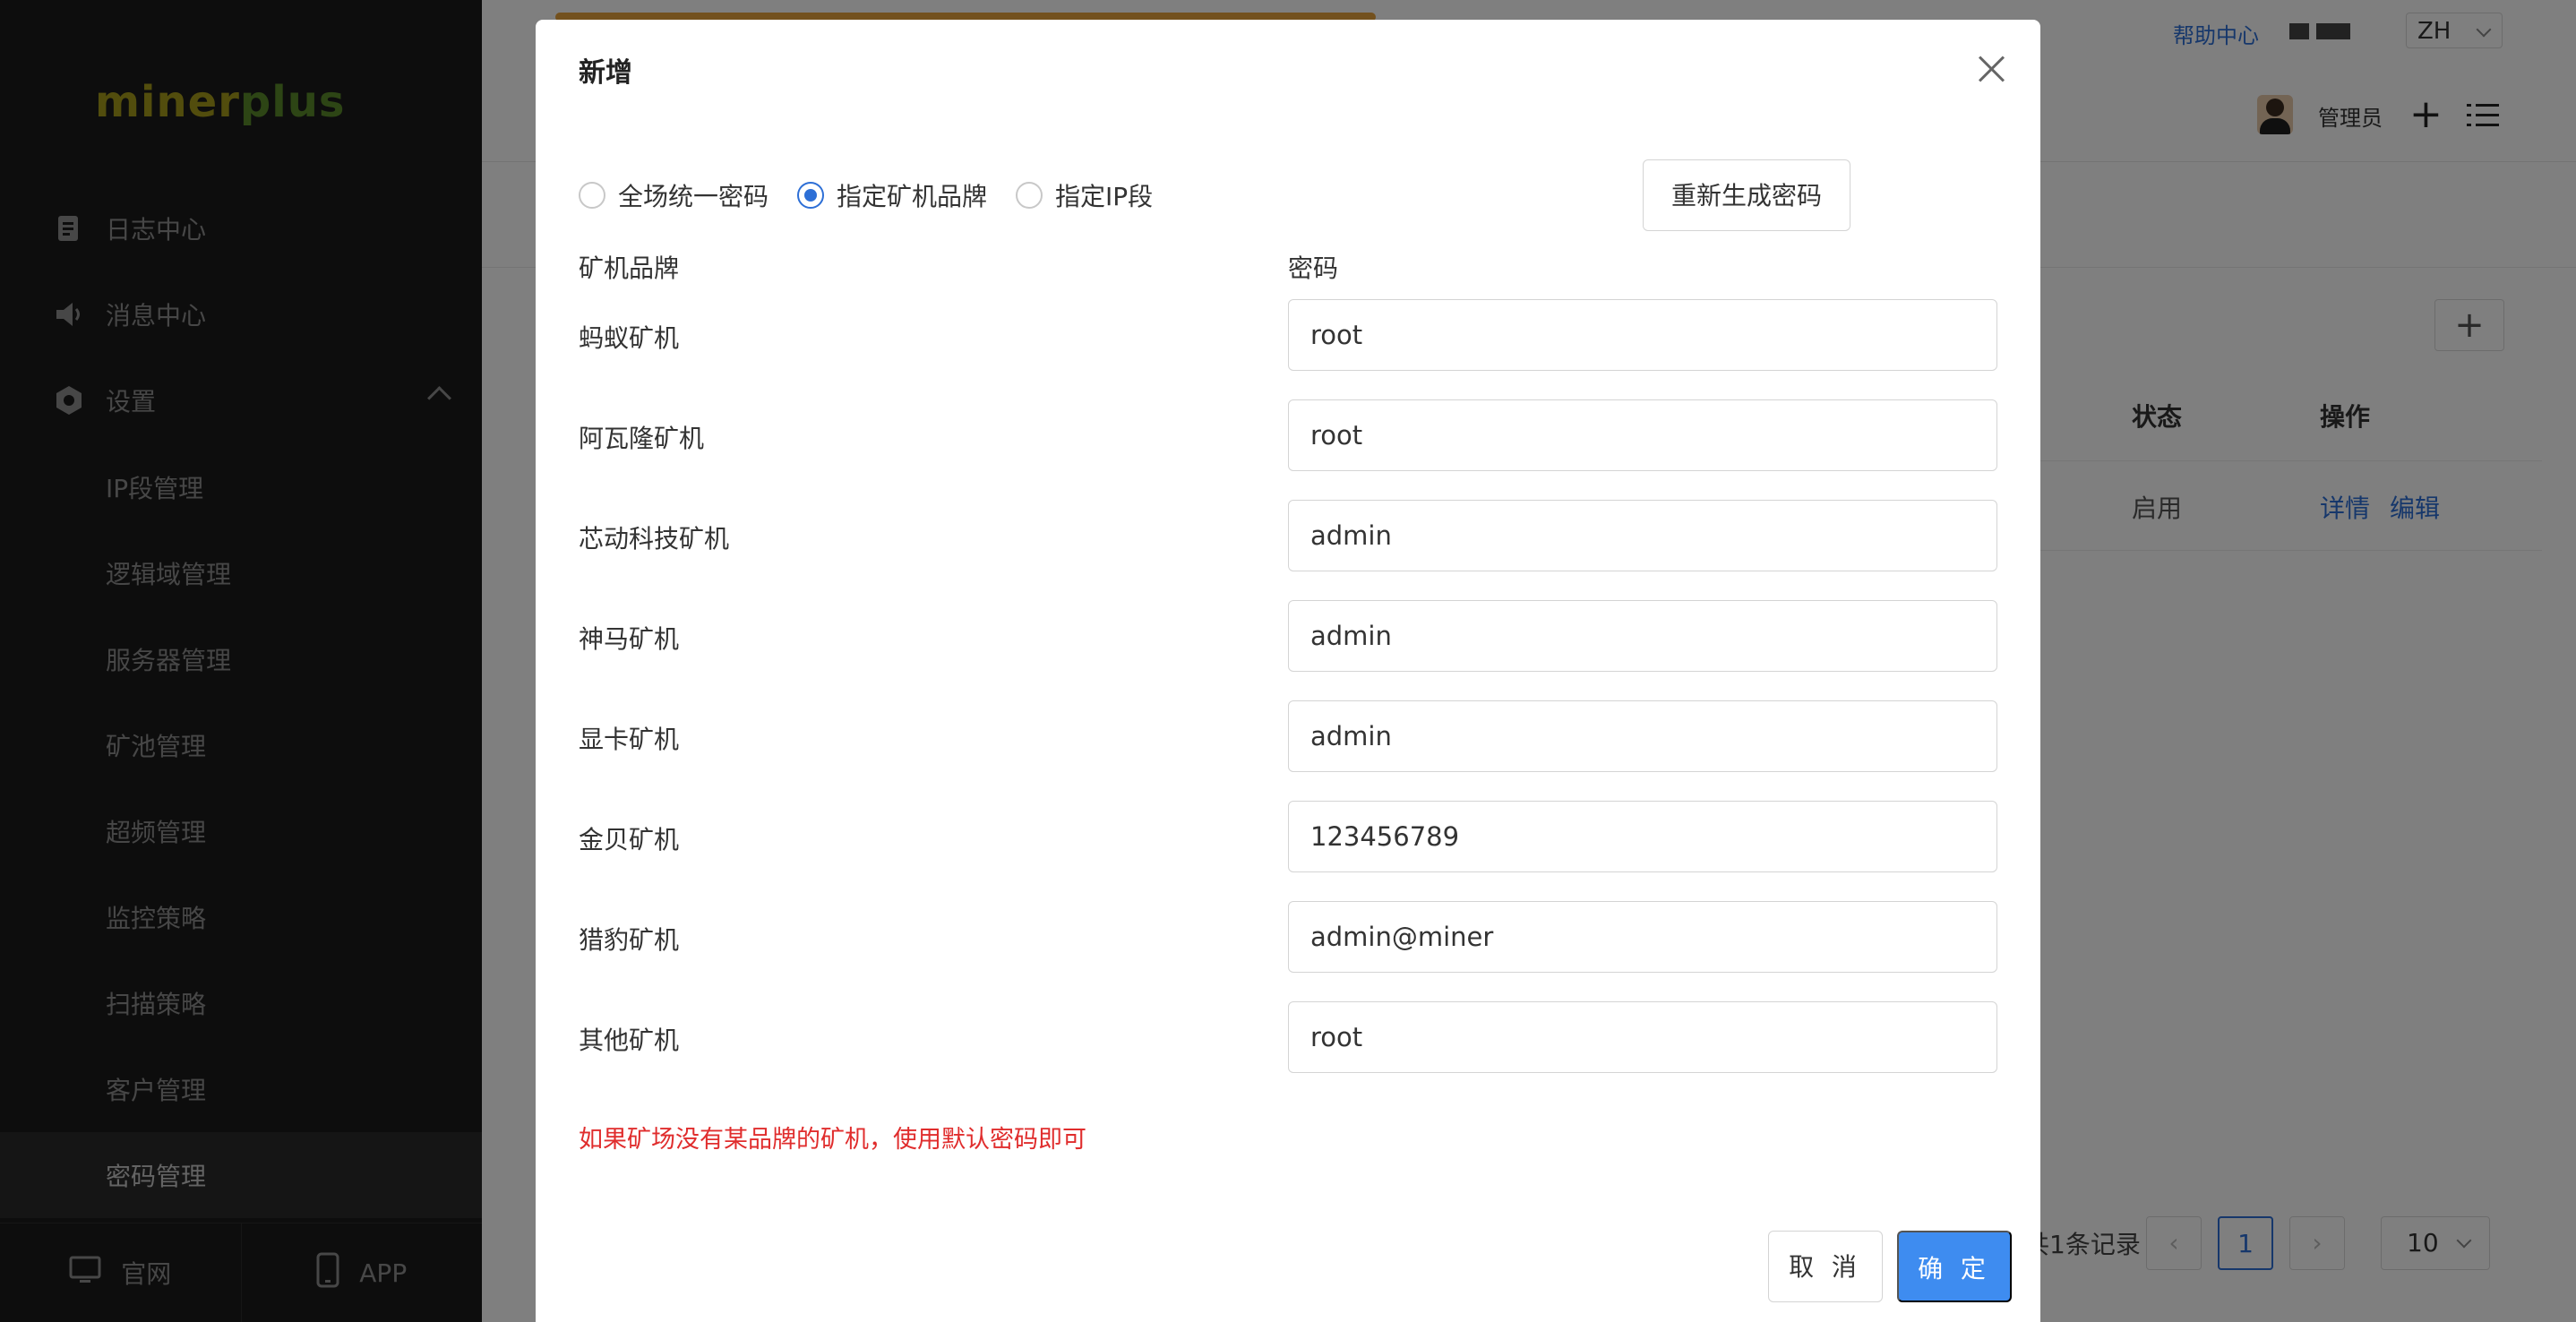 This screenshot has height=1322, width=2576. I want to click on radio-by-ip-range: 指定IP段, so click(1084, 195).